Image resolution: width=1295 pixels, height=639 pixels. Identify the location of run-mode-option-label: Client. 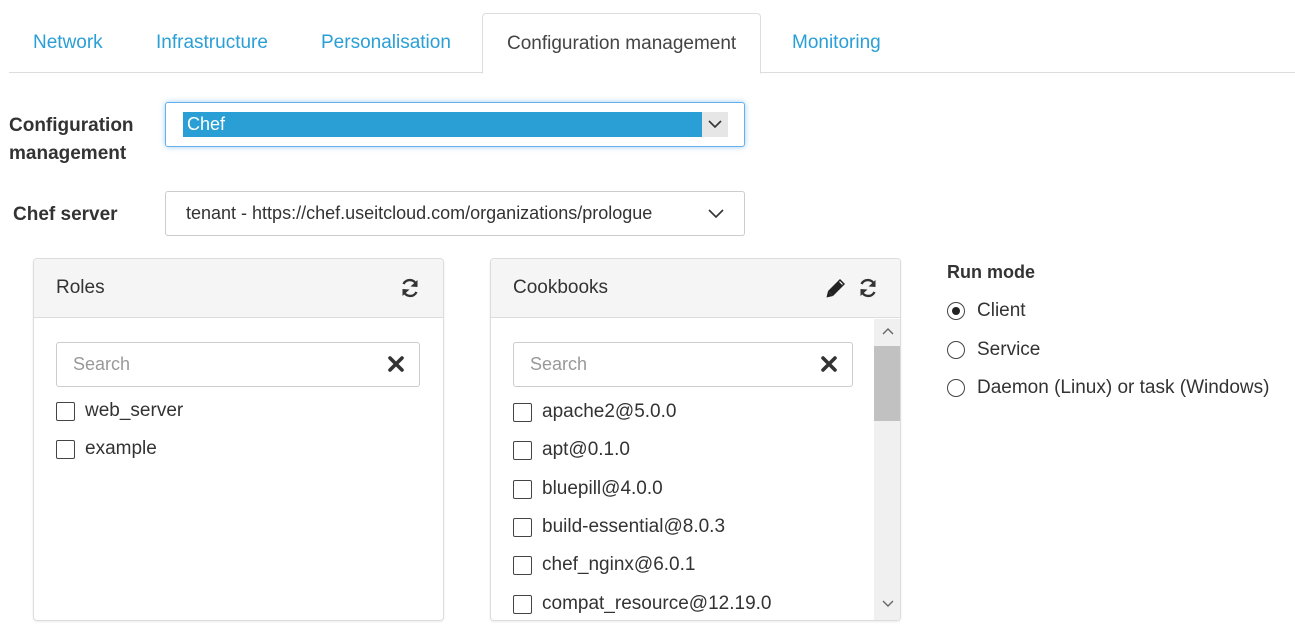
(1001, 310).